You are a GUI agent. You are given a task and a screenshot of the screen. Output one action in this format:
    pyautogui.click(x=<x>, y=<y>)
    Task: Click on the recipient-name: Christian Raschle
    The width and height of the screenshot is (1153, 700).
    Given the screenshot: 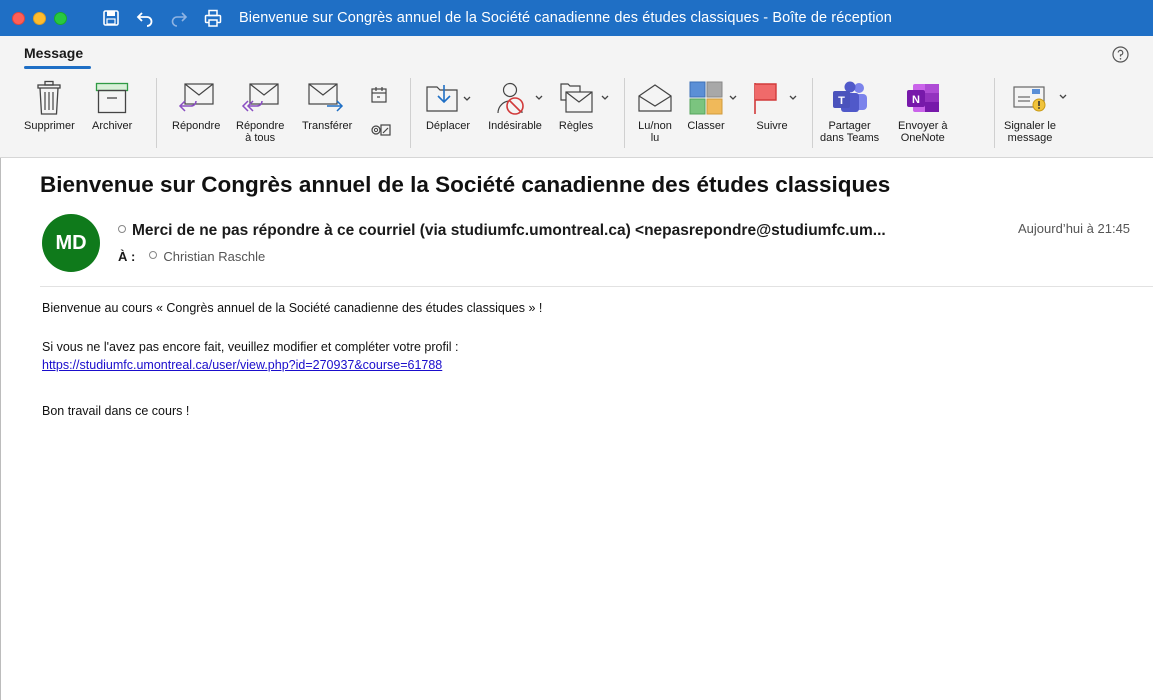 What is the action you would take?
    pyautogui.click(x=214, y=256)
    